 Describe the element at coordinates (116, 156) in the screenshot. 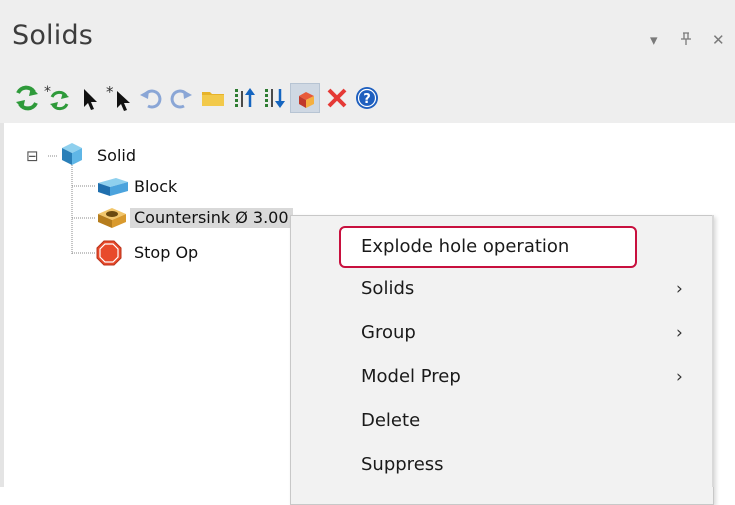

I see `tree-item-solid: Solid` at that location.